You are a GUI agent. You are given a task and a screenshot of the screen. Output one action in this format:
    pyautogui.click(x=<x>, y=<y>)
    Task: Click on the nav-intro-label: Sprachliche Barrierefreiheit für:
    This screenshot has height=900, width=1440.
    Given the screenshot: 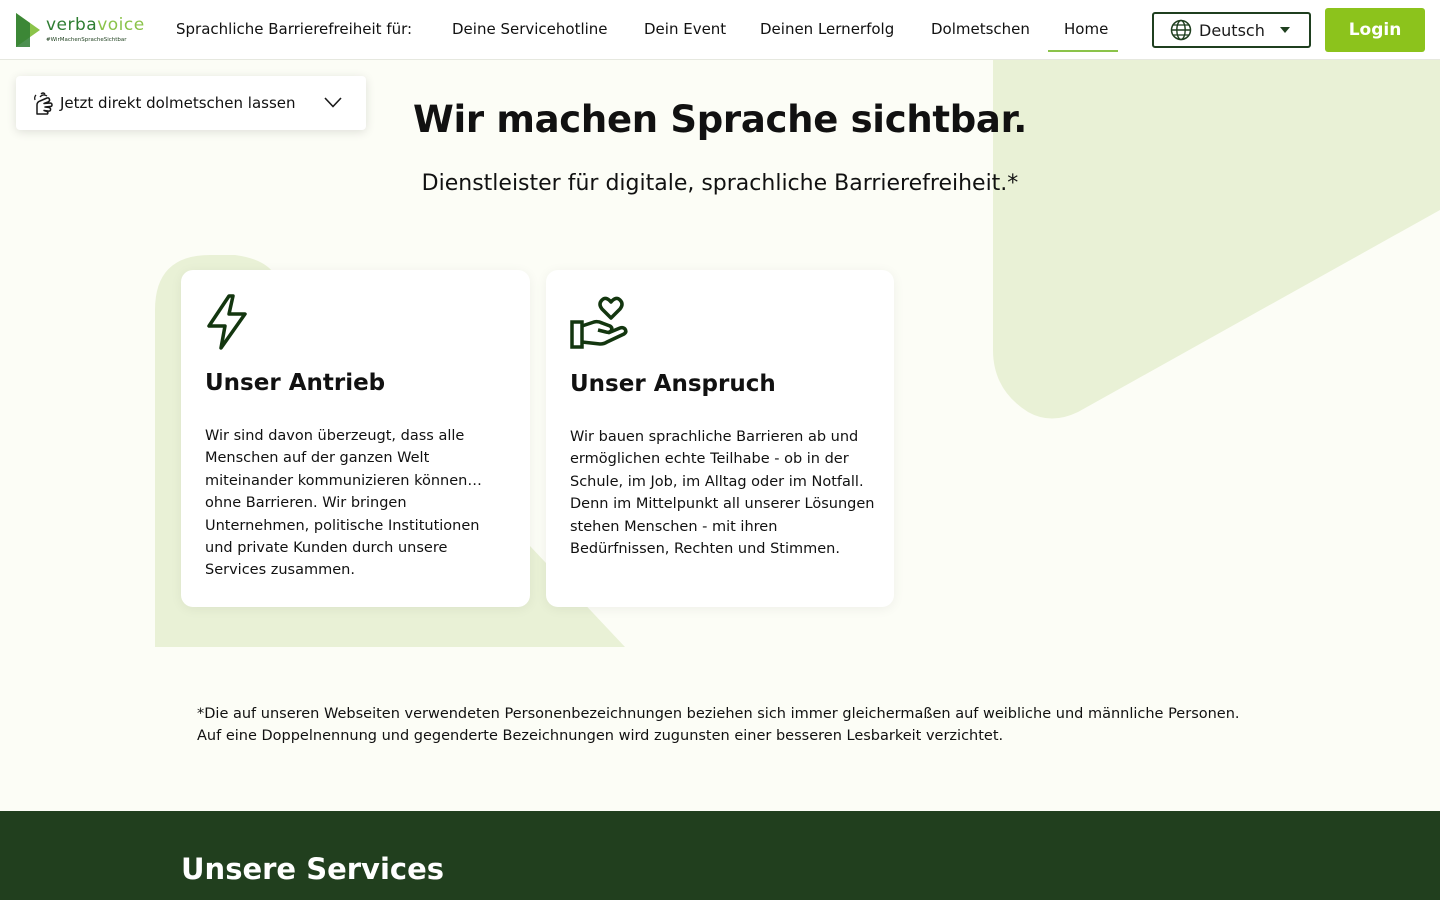 What is the action you would take?
    pyautogui.click(x=294, y=29)
    